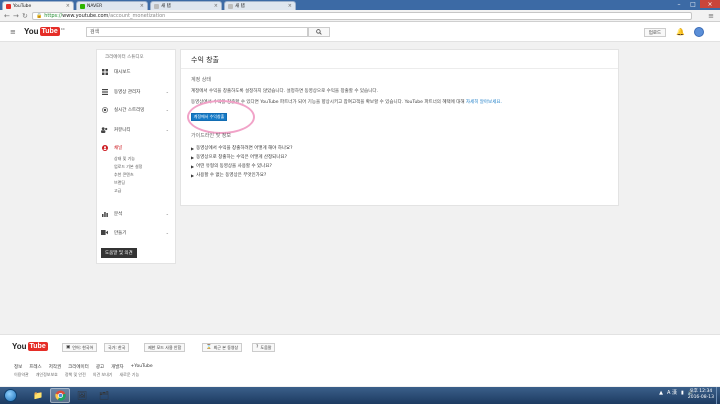  Describe the element at coordinates (16, 16) in the screenshot. I see `forward-icon: →` at that location.